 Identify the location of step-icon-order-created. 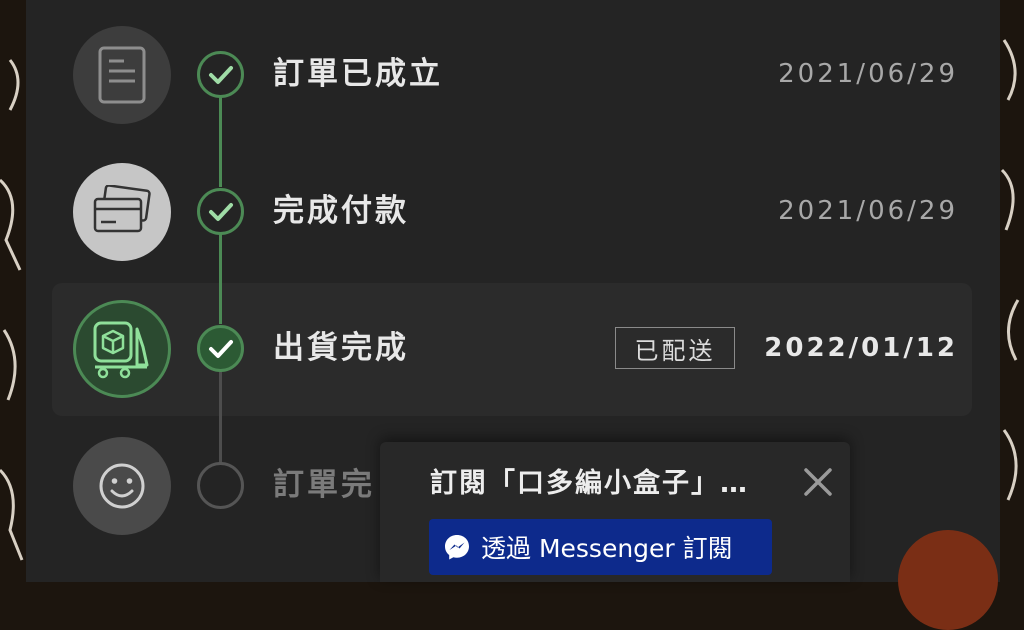
(122, 75).